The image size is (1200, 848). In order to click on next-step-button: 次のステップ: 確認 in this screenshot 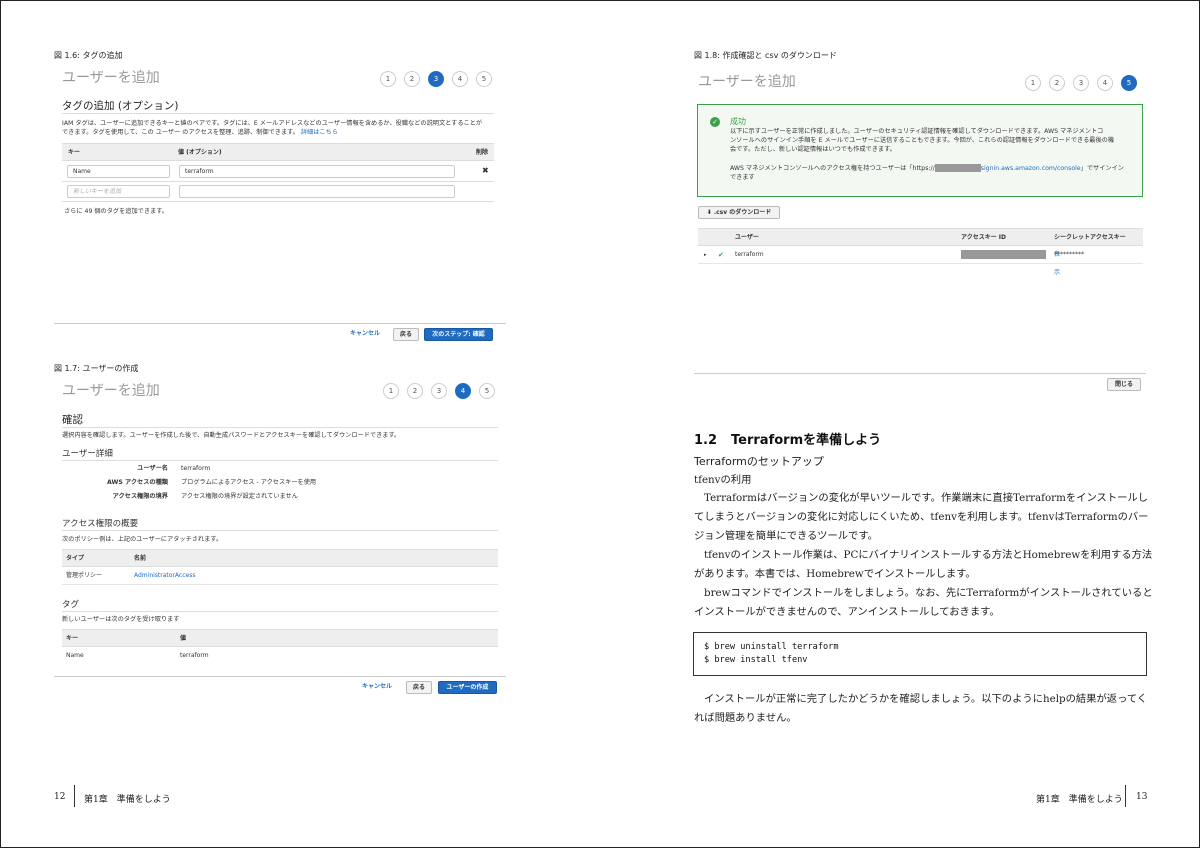, I will do `click(458, 334)`.